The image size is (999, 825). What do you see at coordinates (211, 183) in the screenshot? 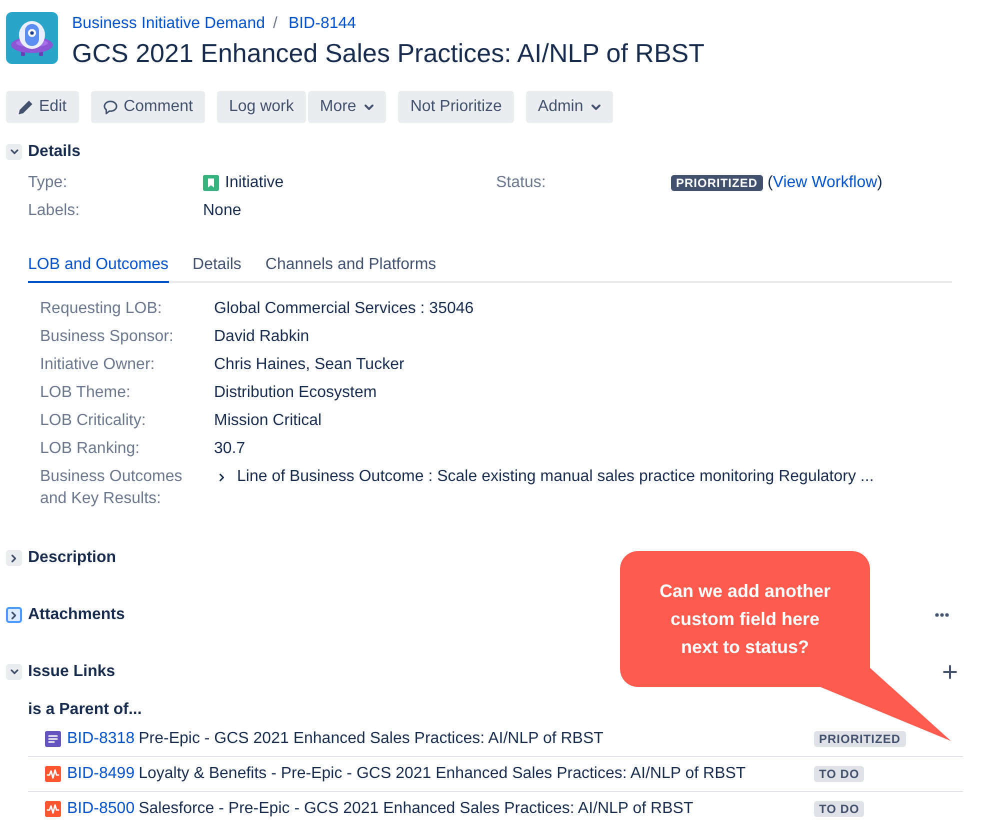
I see `bookmark-icon` at bounding box center [211, 183].